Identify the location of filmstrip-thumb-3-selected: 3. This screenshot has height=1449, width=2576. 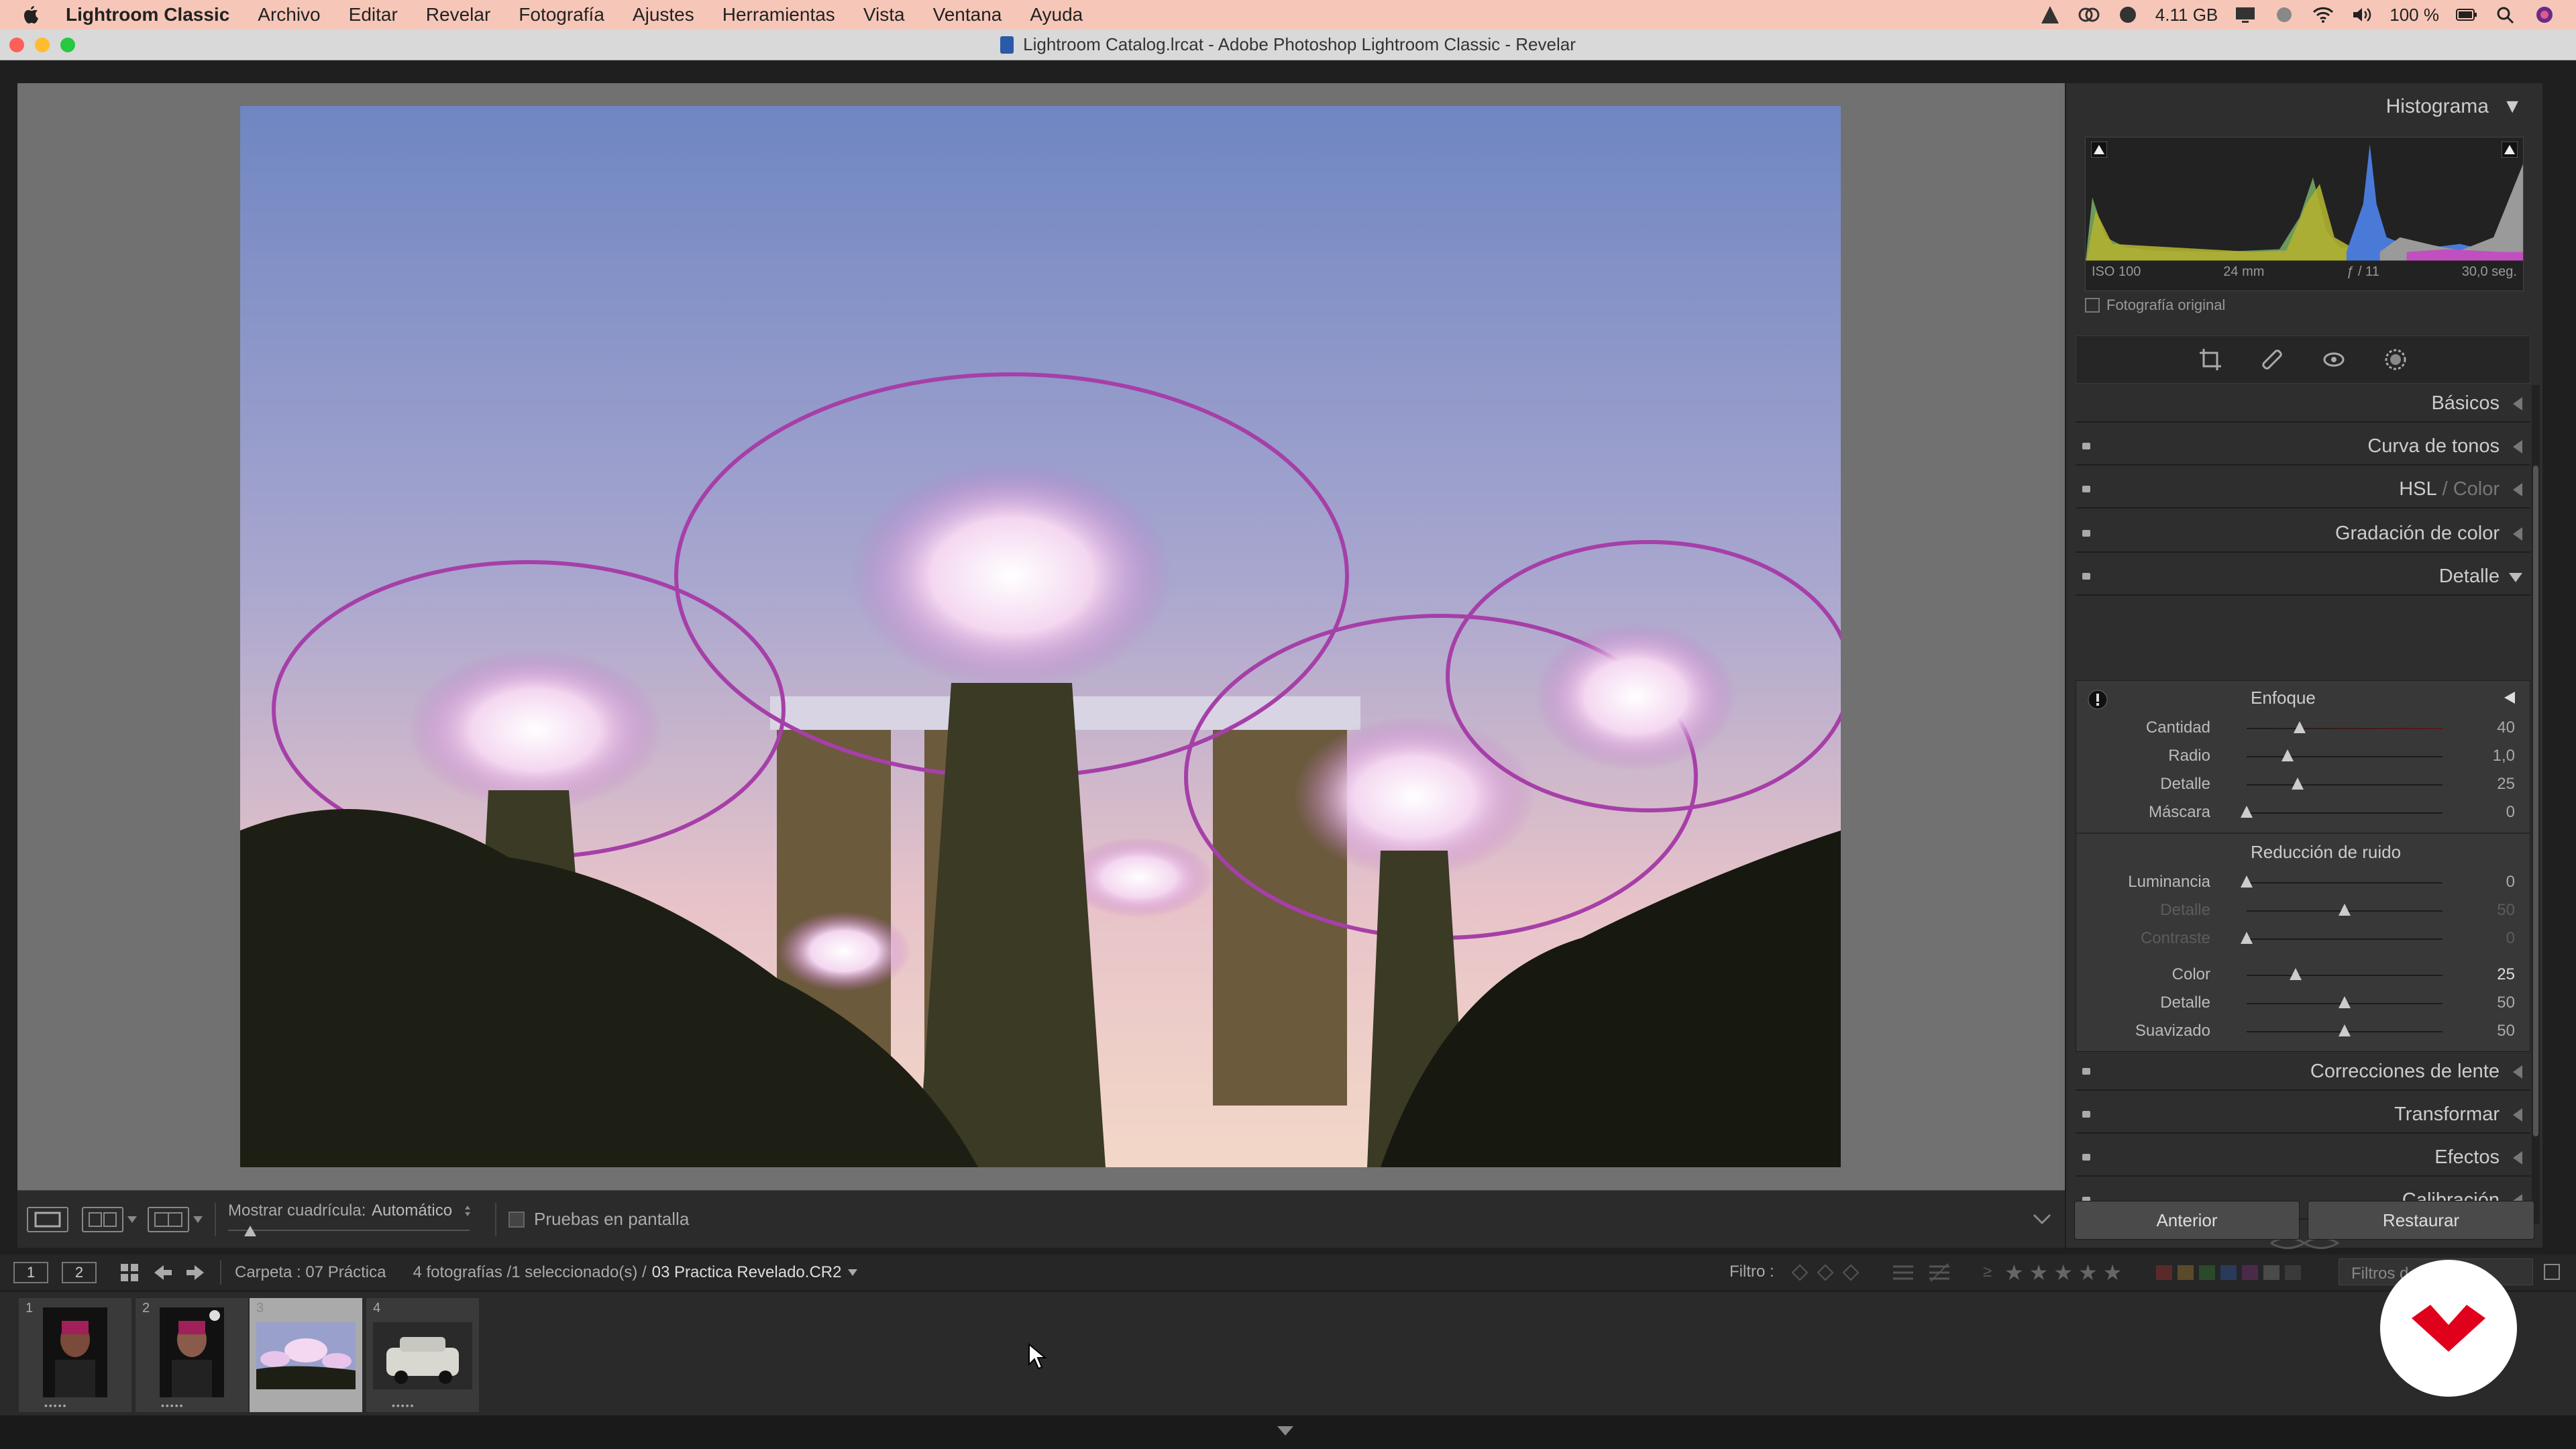
(306, 1355).